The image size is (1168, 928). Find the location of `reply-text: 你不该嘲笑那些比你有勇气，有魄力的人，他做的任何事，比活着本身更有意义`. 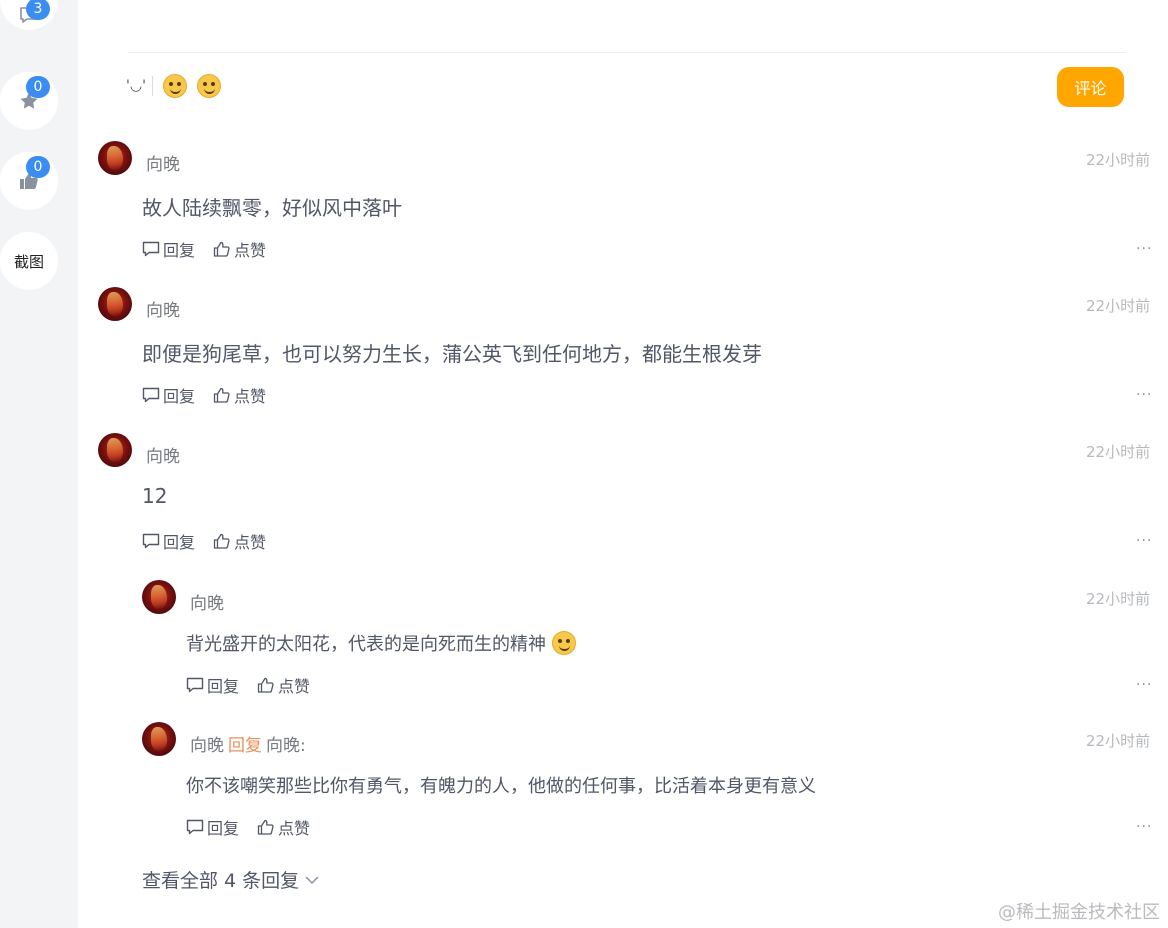

reply-text: 你不该嘲笑那些比你有勇气，有魄力的人，他做的任何事，比活着本身更有意义 is located at coordinates (501, 786).